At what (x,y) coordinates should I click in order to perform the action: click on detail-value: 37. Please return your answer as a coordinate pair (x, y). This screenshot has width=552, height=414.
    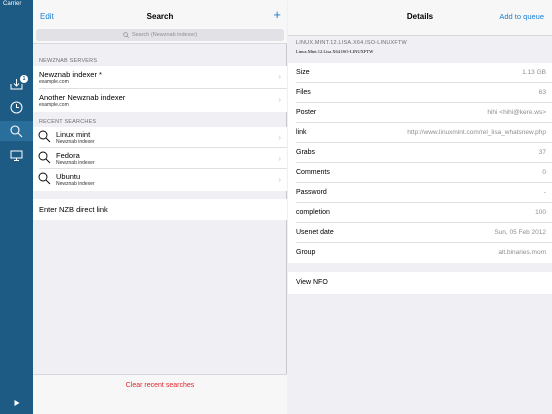
    Looking at the image, I should click on (542, 152).